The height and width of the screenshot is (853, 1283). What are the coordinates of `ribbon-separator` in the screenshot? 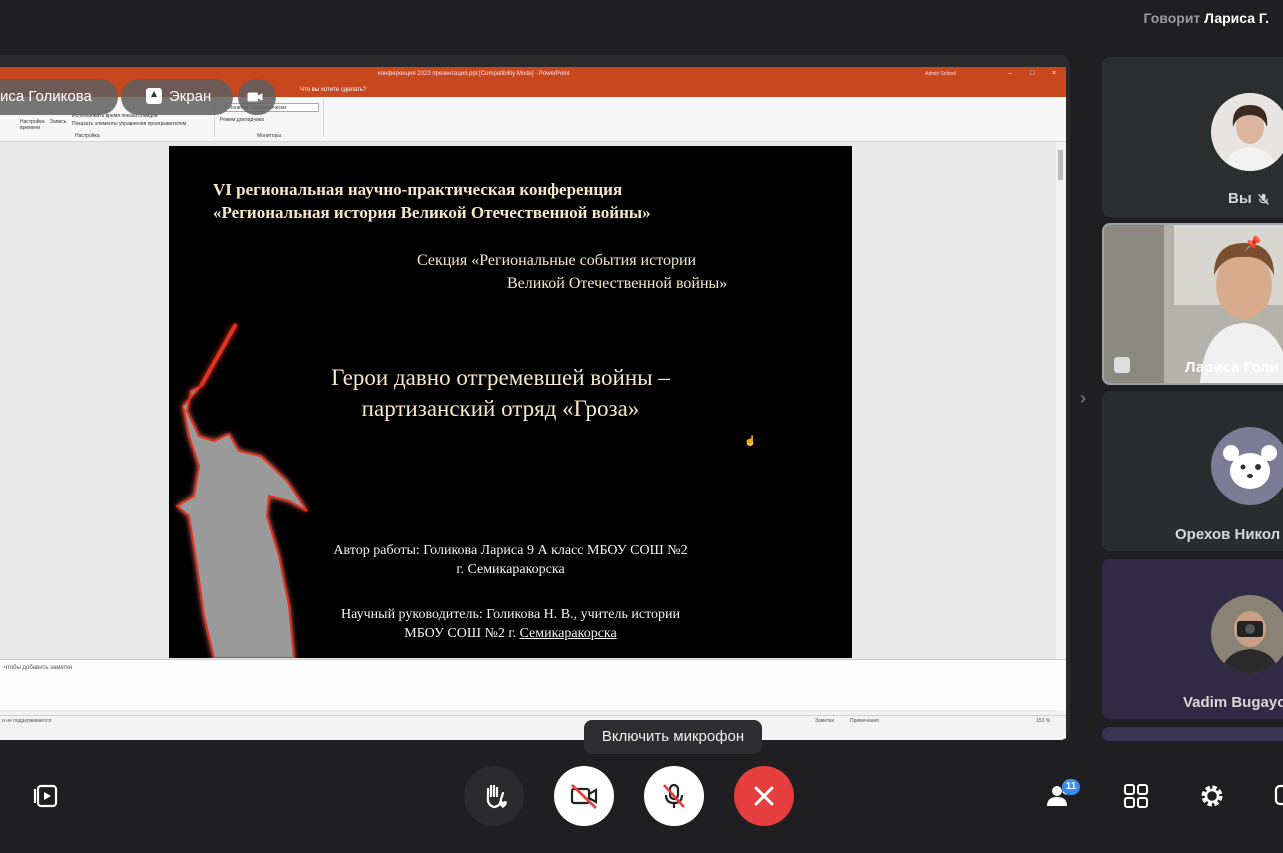 It's located at (323, 118).